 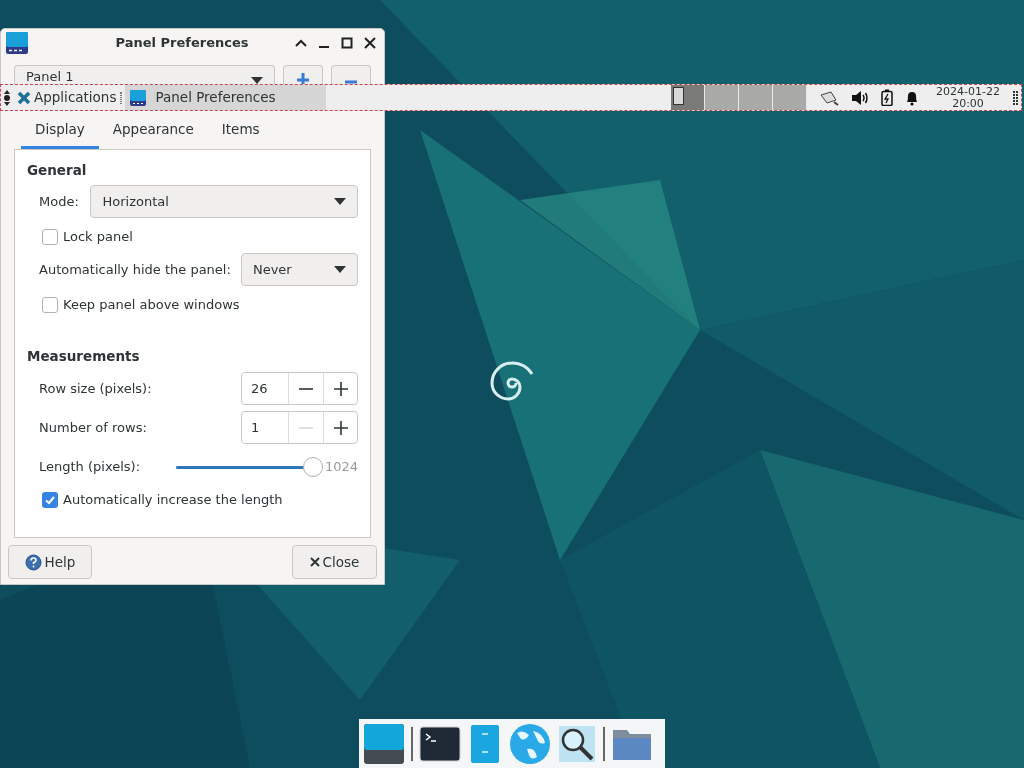 I want to click on tab: Items, so click(x=240, y=131).